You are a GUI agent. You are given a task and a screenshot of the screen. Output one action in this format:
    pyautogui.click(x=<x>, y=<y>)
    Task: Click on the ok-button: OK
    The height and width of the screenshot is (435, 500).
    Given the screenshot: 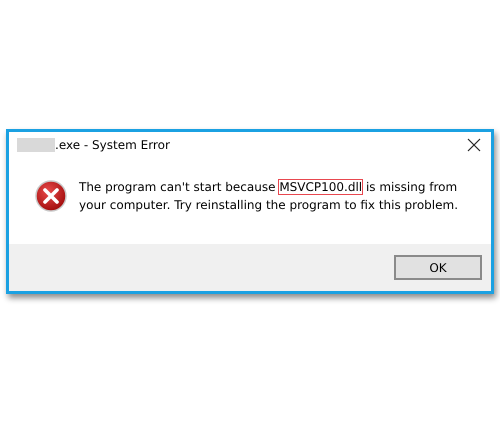 What is the action you would take?
    pyautogui.click(x=438, y=267)
    